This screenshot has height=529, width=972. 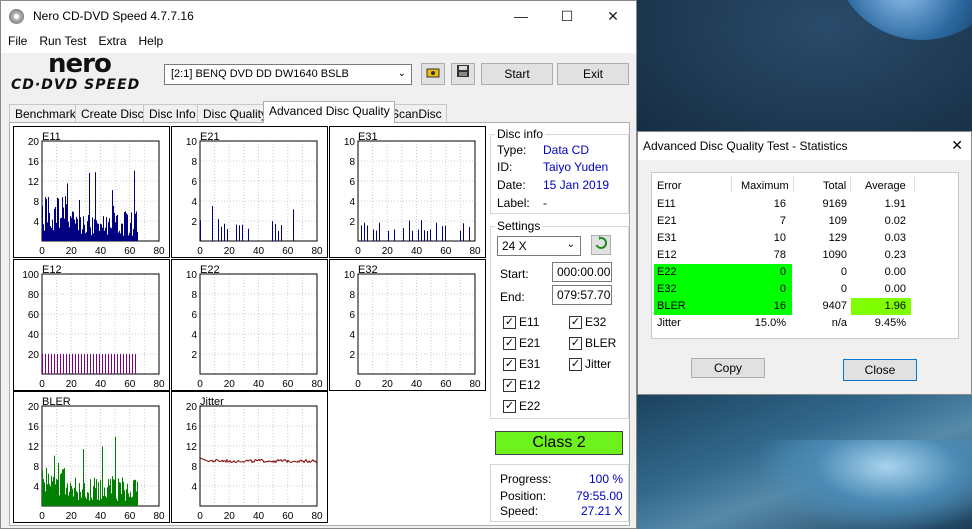 I want to click on maximize-button: ☐, so click(x=567, y=16).